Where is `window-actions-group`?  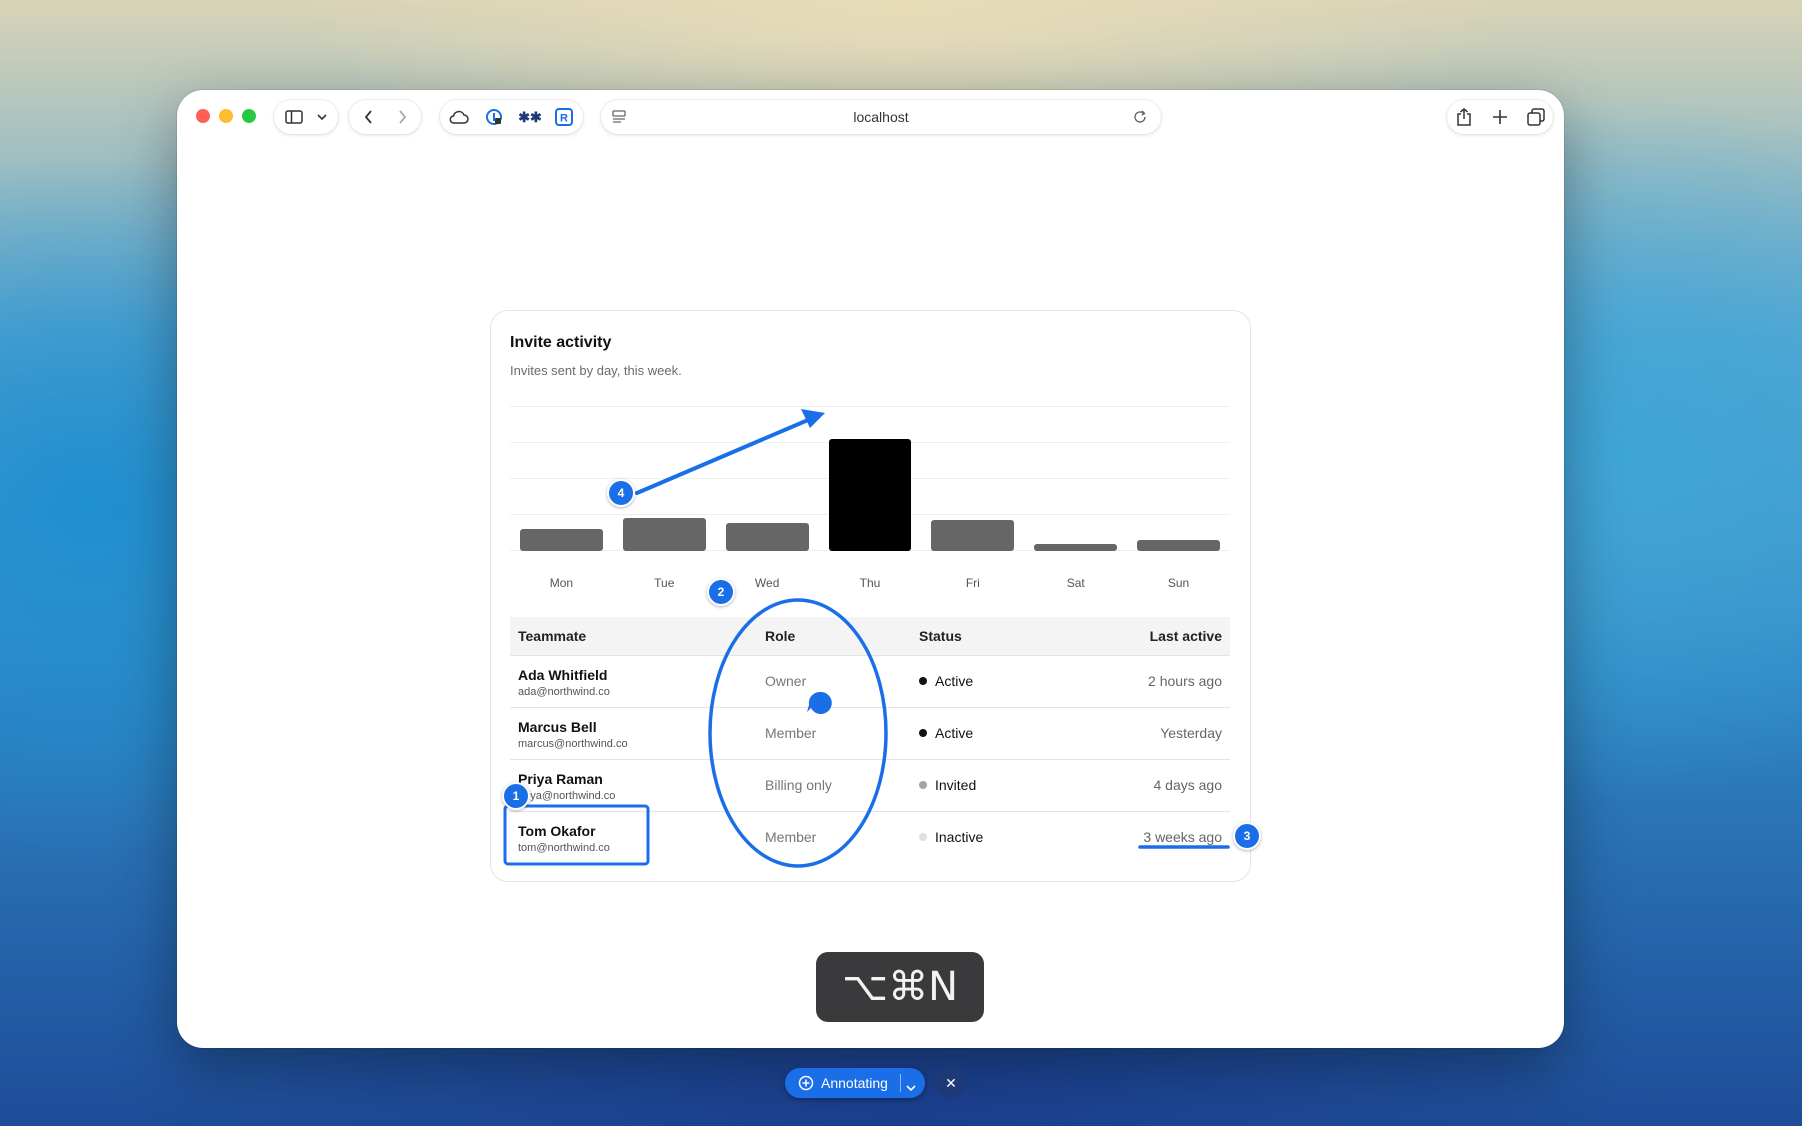
window-actions-group is located at coordinates (1500, 117).